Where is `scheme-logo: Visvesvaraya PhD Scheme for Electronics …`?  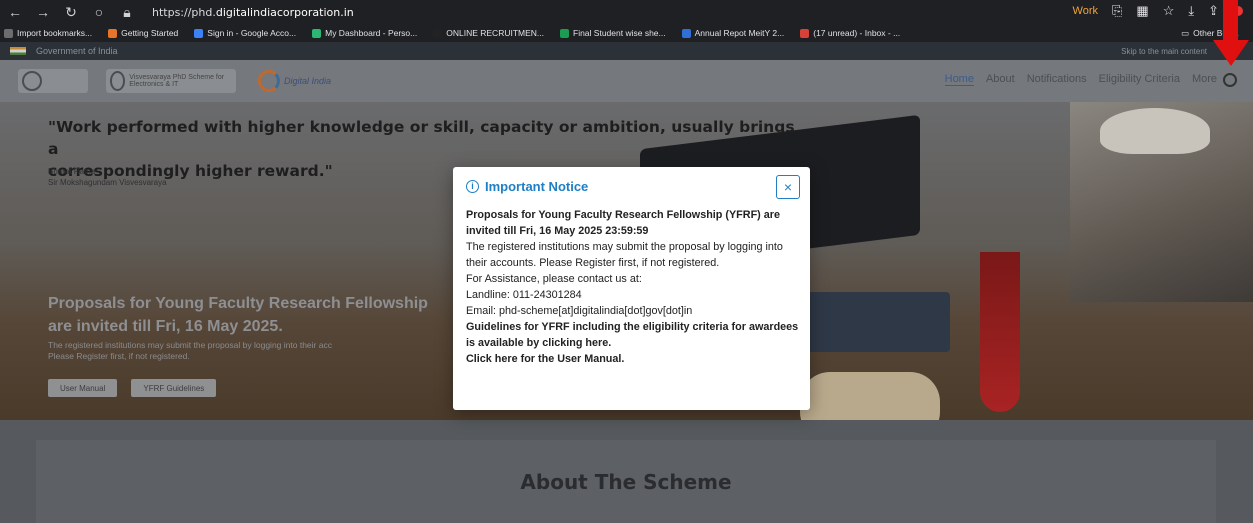
scheme-logo: Visvesvaraya PhD Scheme for Electronics … is located at coordinates (171, 81).